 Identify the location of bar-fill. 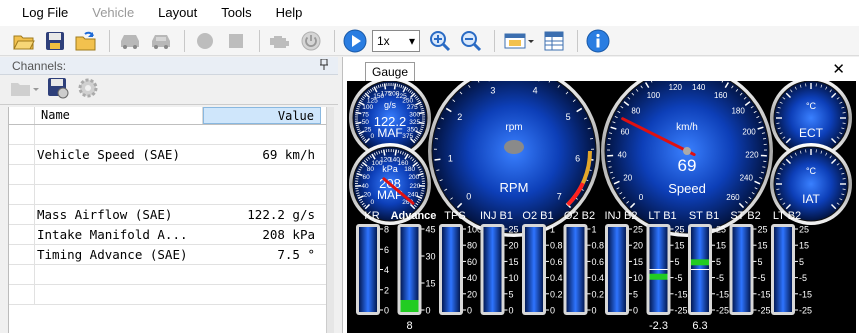
(658, 276).